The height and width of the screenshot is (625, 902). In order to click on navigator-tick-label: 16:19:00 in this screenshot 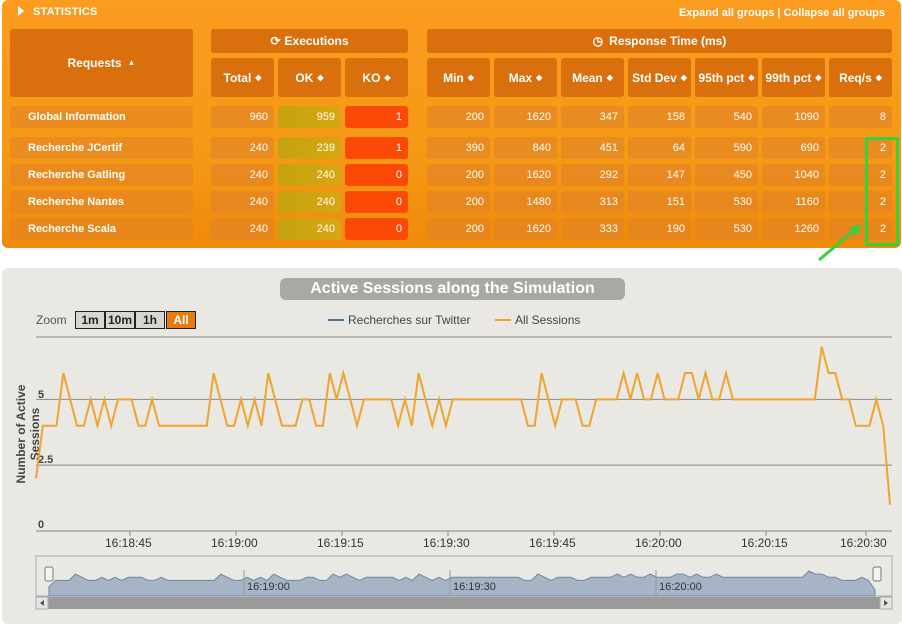, I will do `click(268, 587)`.